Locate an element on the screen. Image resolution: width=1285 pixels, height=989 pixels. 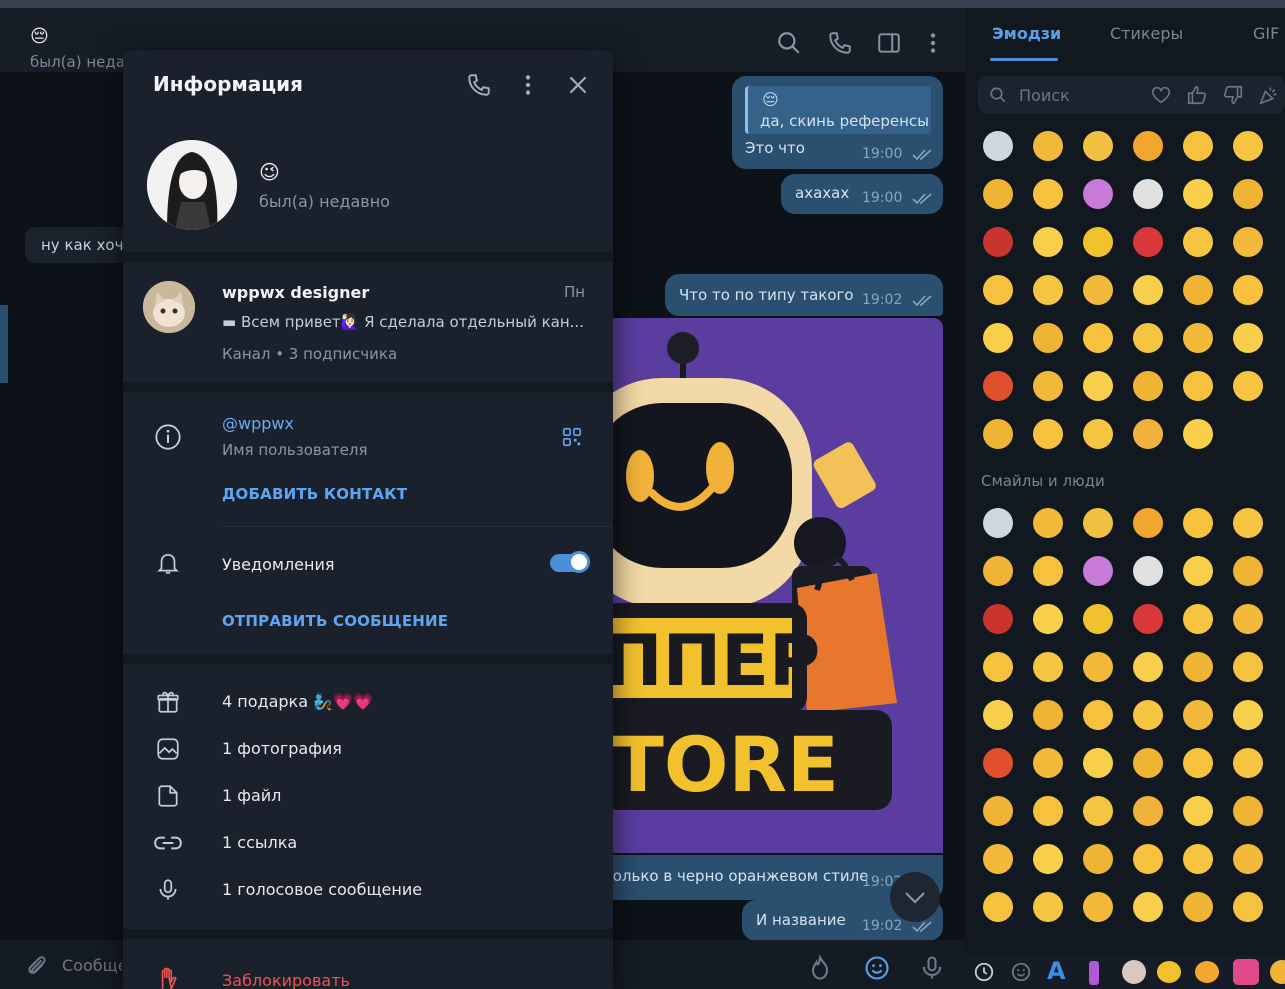
emoji-icon is located at coordinates (877, 968).